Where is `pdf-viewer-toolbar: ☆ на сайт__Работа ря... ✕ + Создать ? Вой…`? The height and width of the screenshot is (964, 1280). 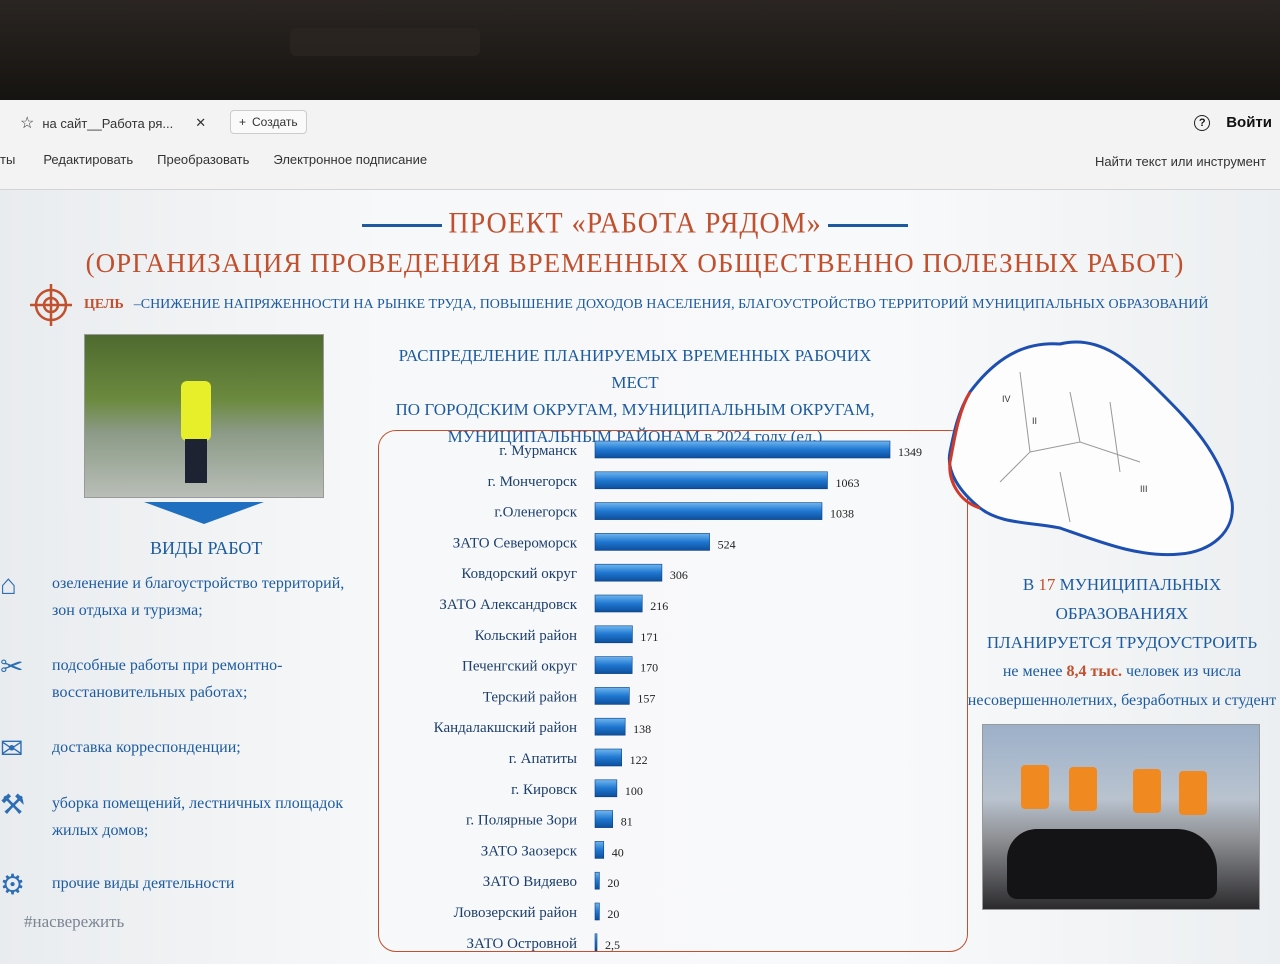
pdf-viewer-toolbar: ☆ на сайт__Работа ря... ✕ + Создать ? Вой… is located at coordinates (640, 145).